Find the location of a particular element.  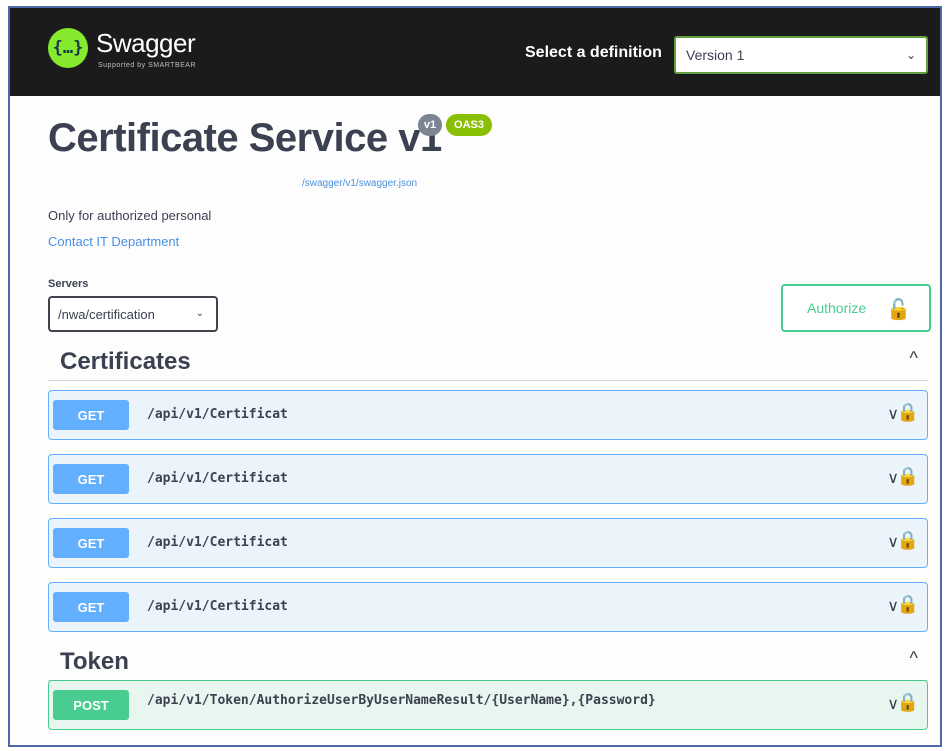

brand-subtitle: Supported by SMARTBEAR is located at coordinates (147, 65).